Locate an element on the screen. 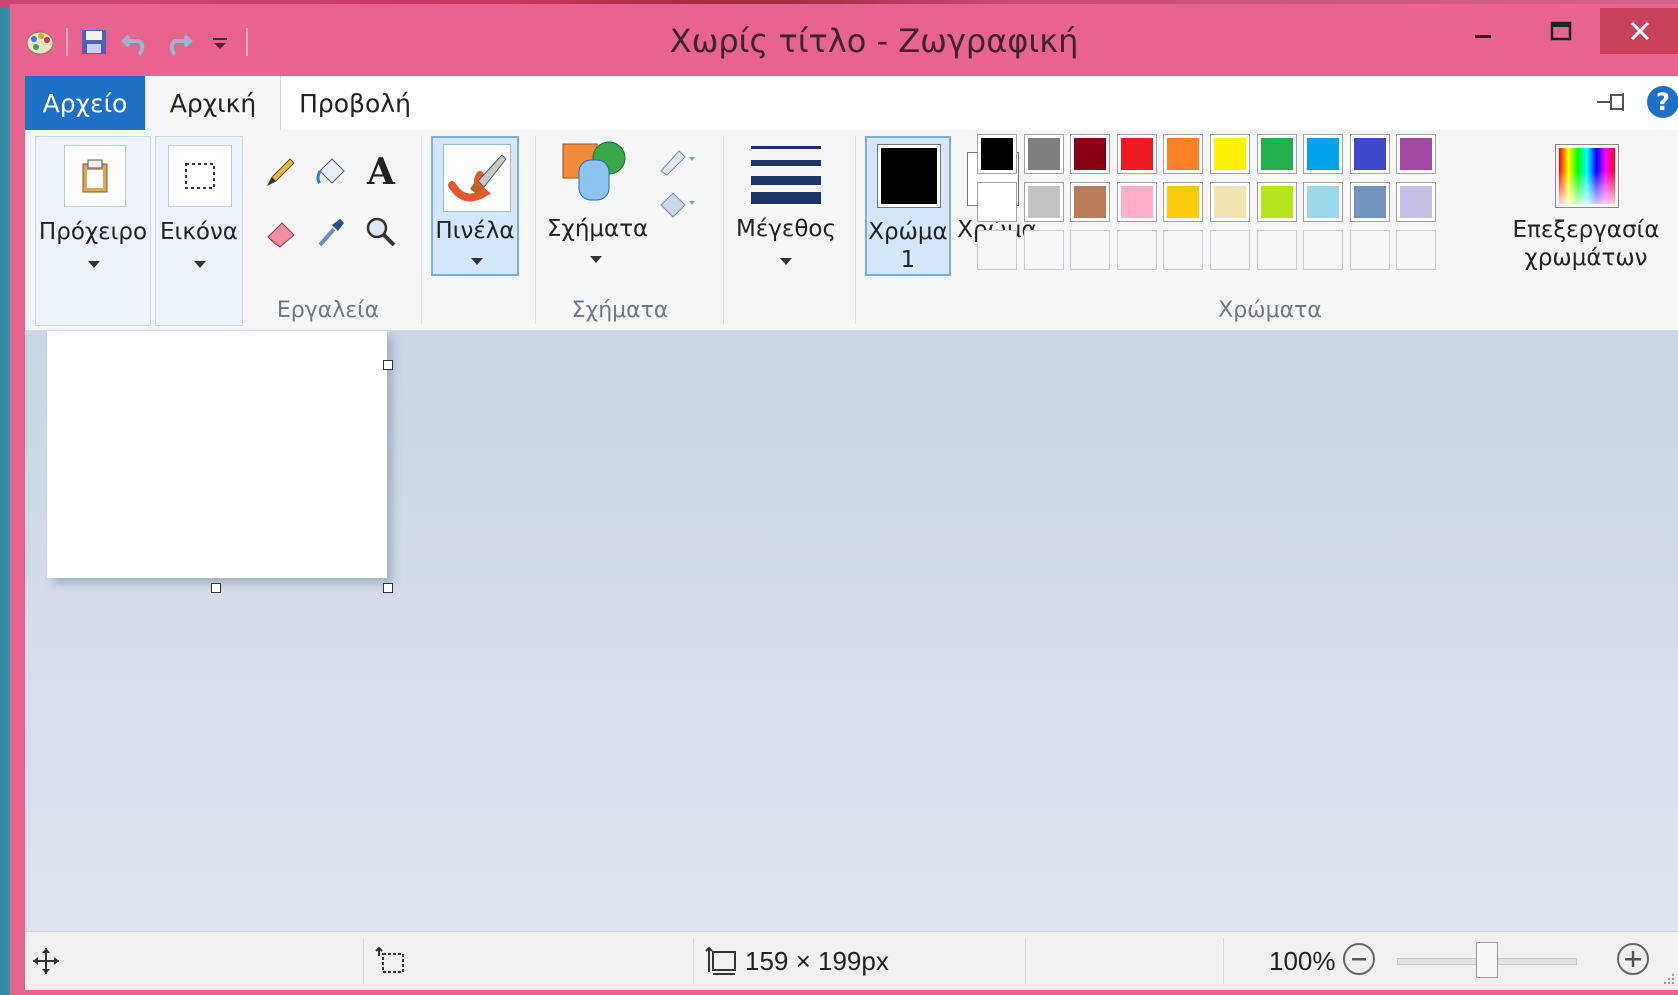 This screenshot has width=1678, height=995. edit-colors-label: Επεξεργασία χρωμάτων is located at coordinates (1586, 244).